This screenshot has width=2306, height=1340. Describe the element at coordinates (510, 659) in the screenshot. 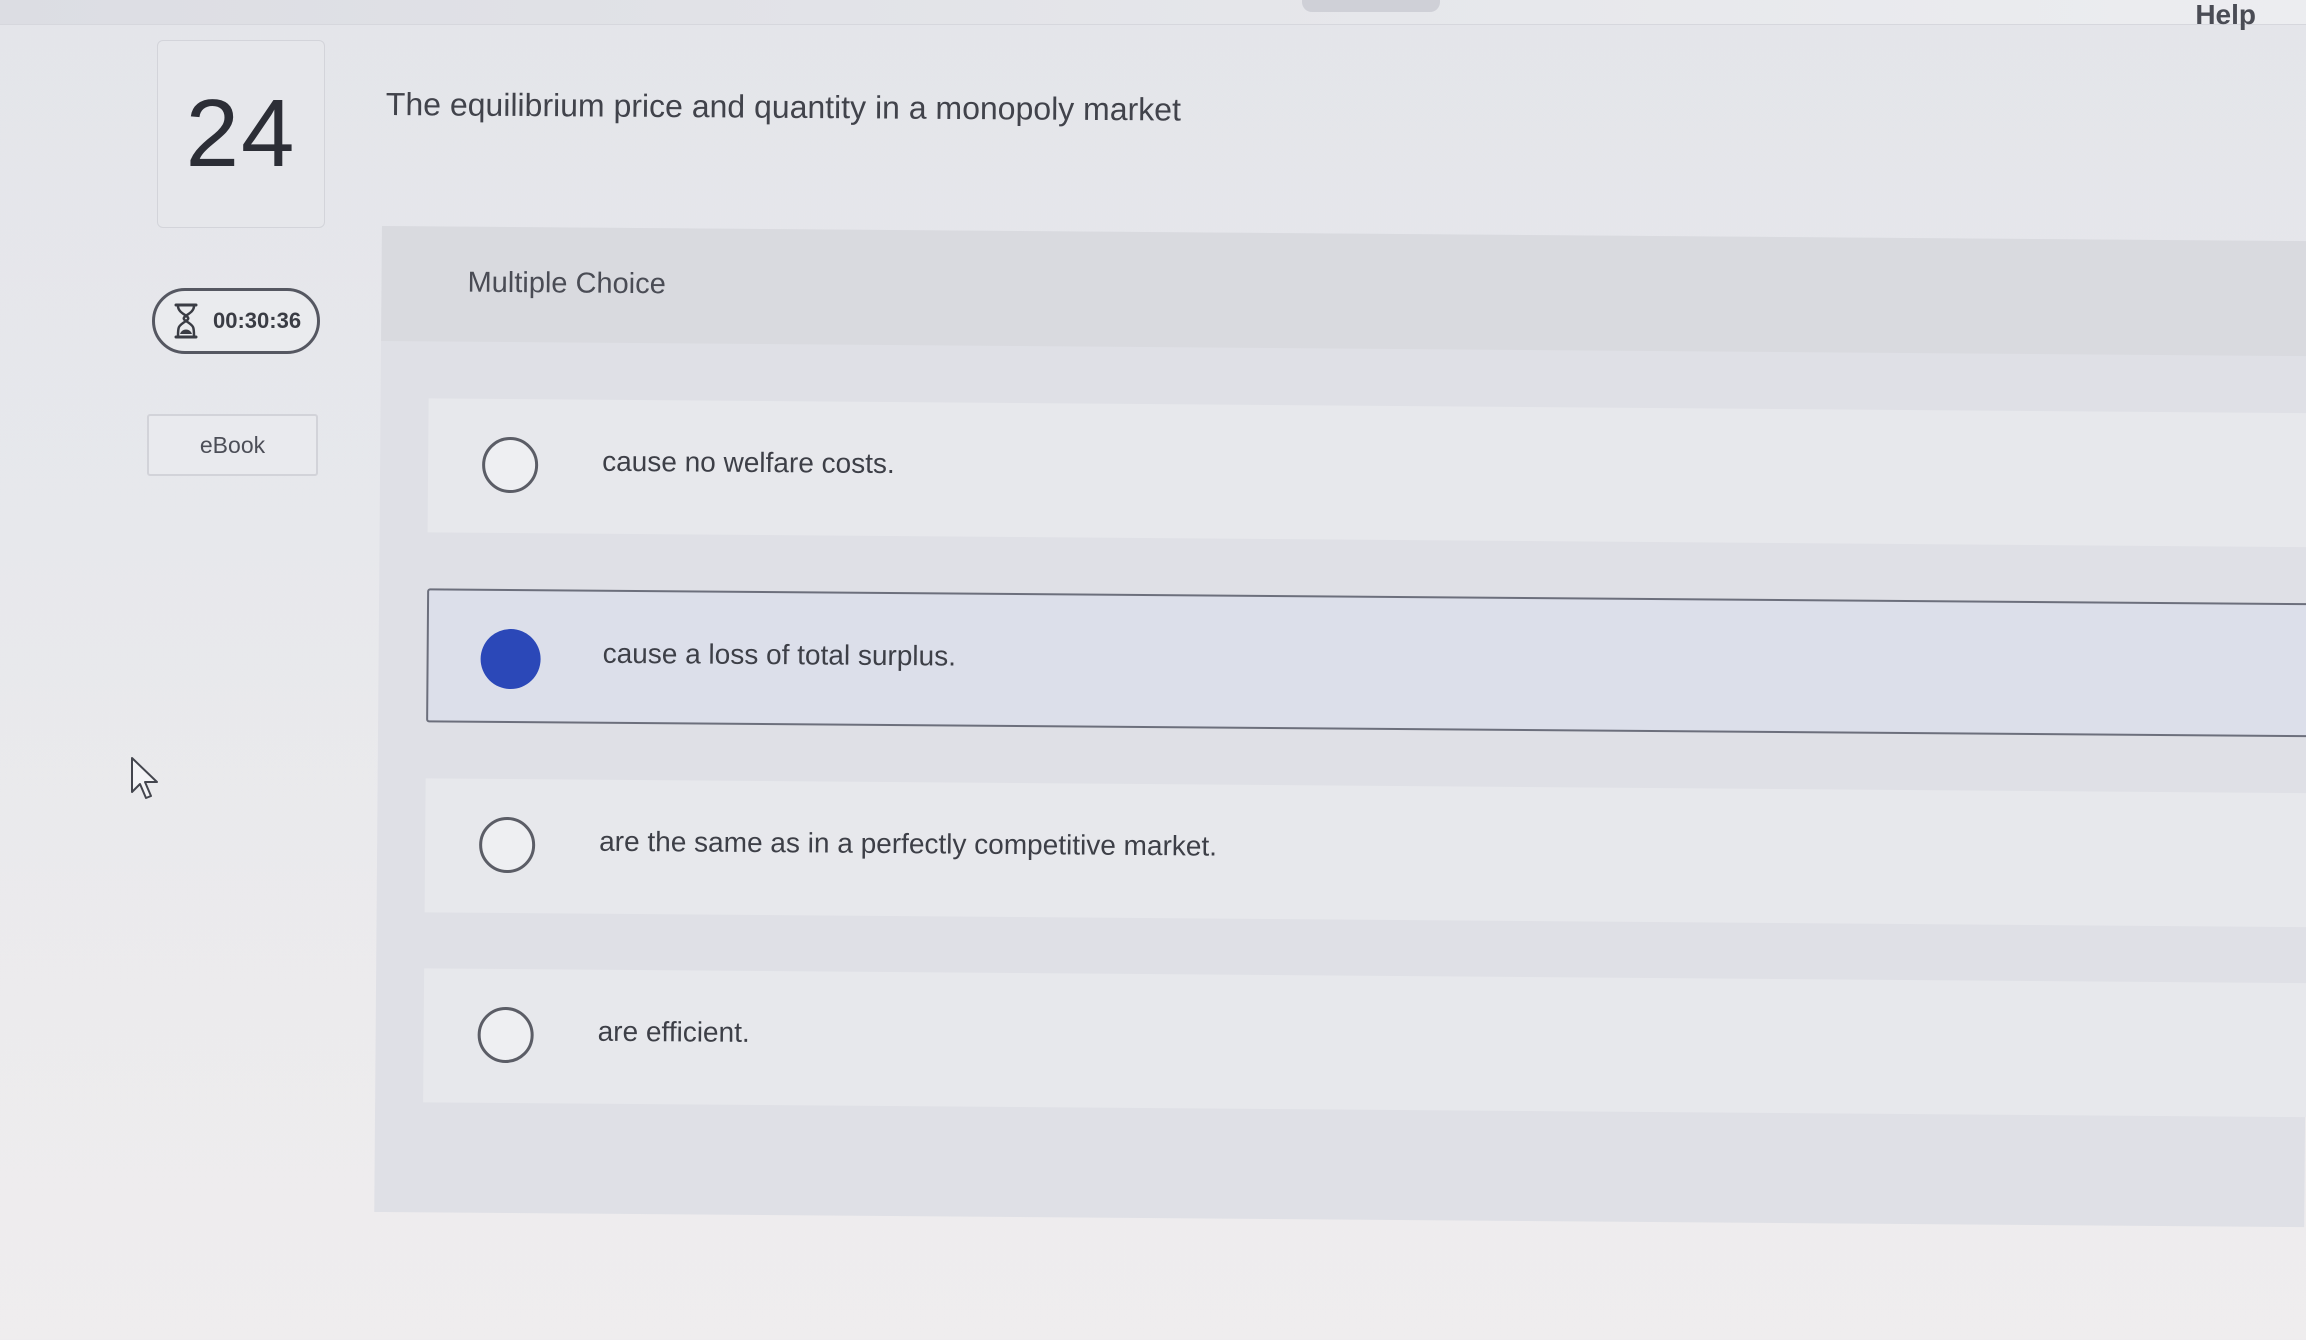

I see `radio-button-selected` at that location.